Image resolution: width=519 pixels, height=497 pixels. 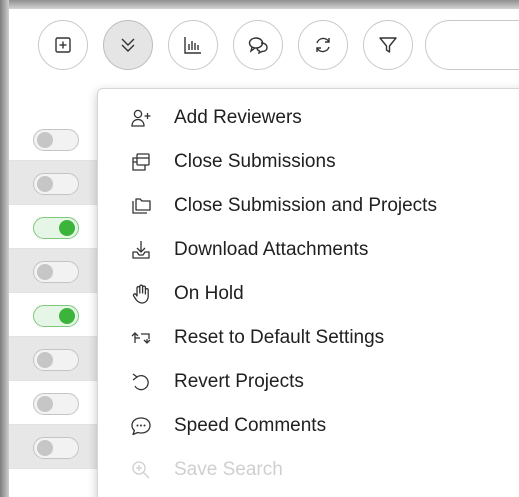 I want to click on menu-item-label: Close Submissions, so click(x=255, y=161).